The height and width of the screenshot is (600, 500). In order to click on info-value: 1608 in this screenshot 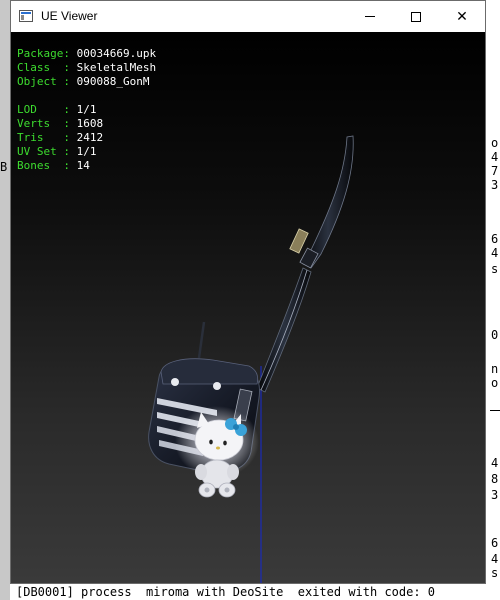, I will do `click(90, 123)`.